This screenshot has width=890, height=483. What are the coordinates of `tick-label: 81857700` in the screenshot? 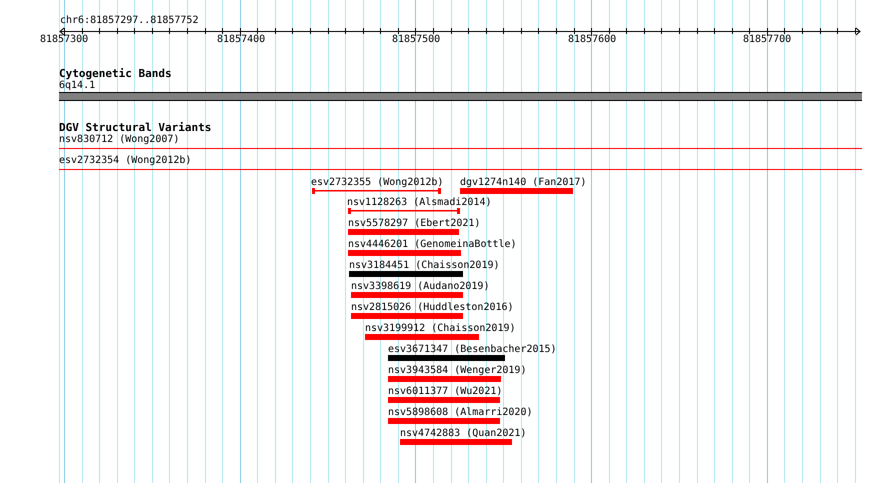 It's located at (767, 40).